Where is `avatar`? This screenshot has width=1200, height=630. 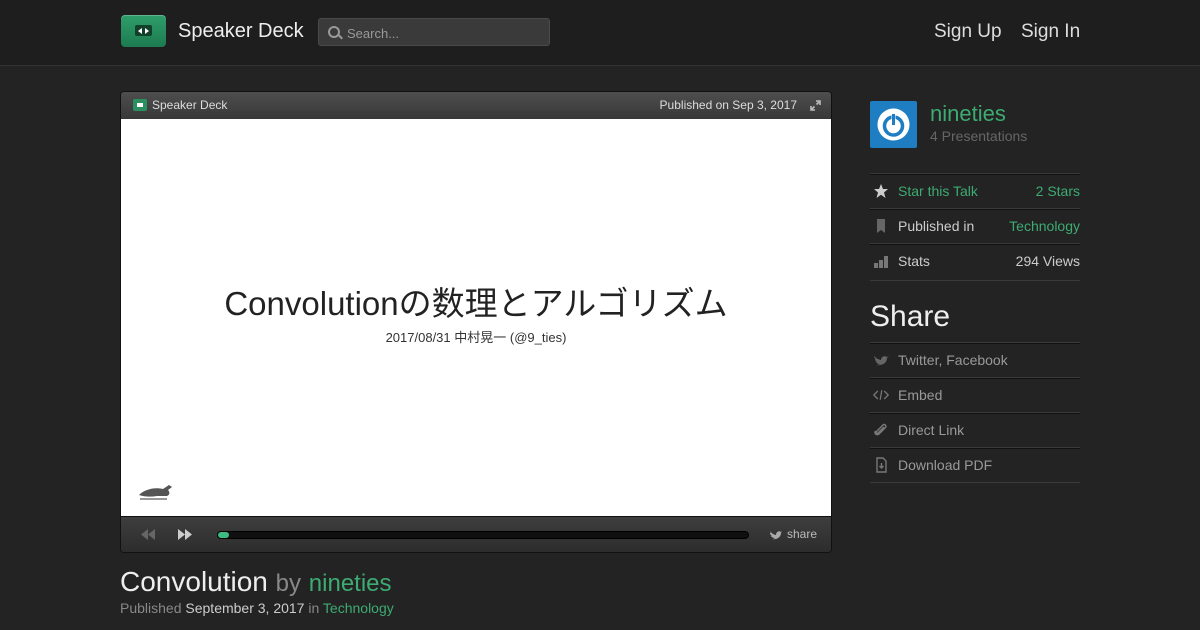 avatar is located at coordinates (893, 124).